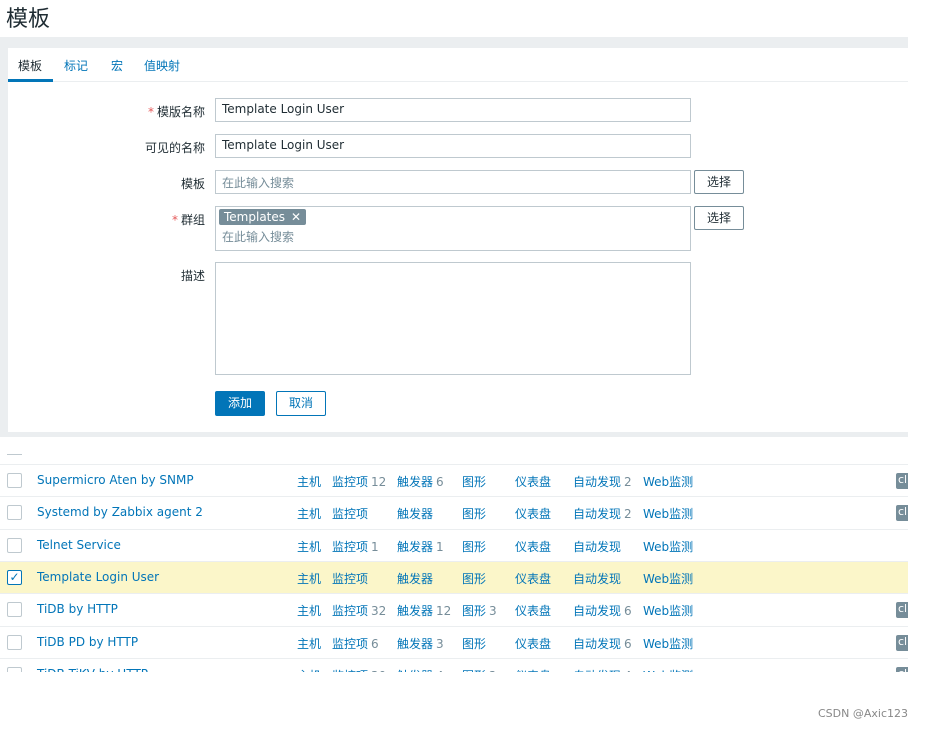  Describe the element at coordinates (98, 577) in the screenshot. I see `template-name-link: Template Login User` at that location.